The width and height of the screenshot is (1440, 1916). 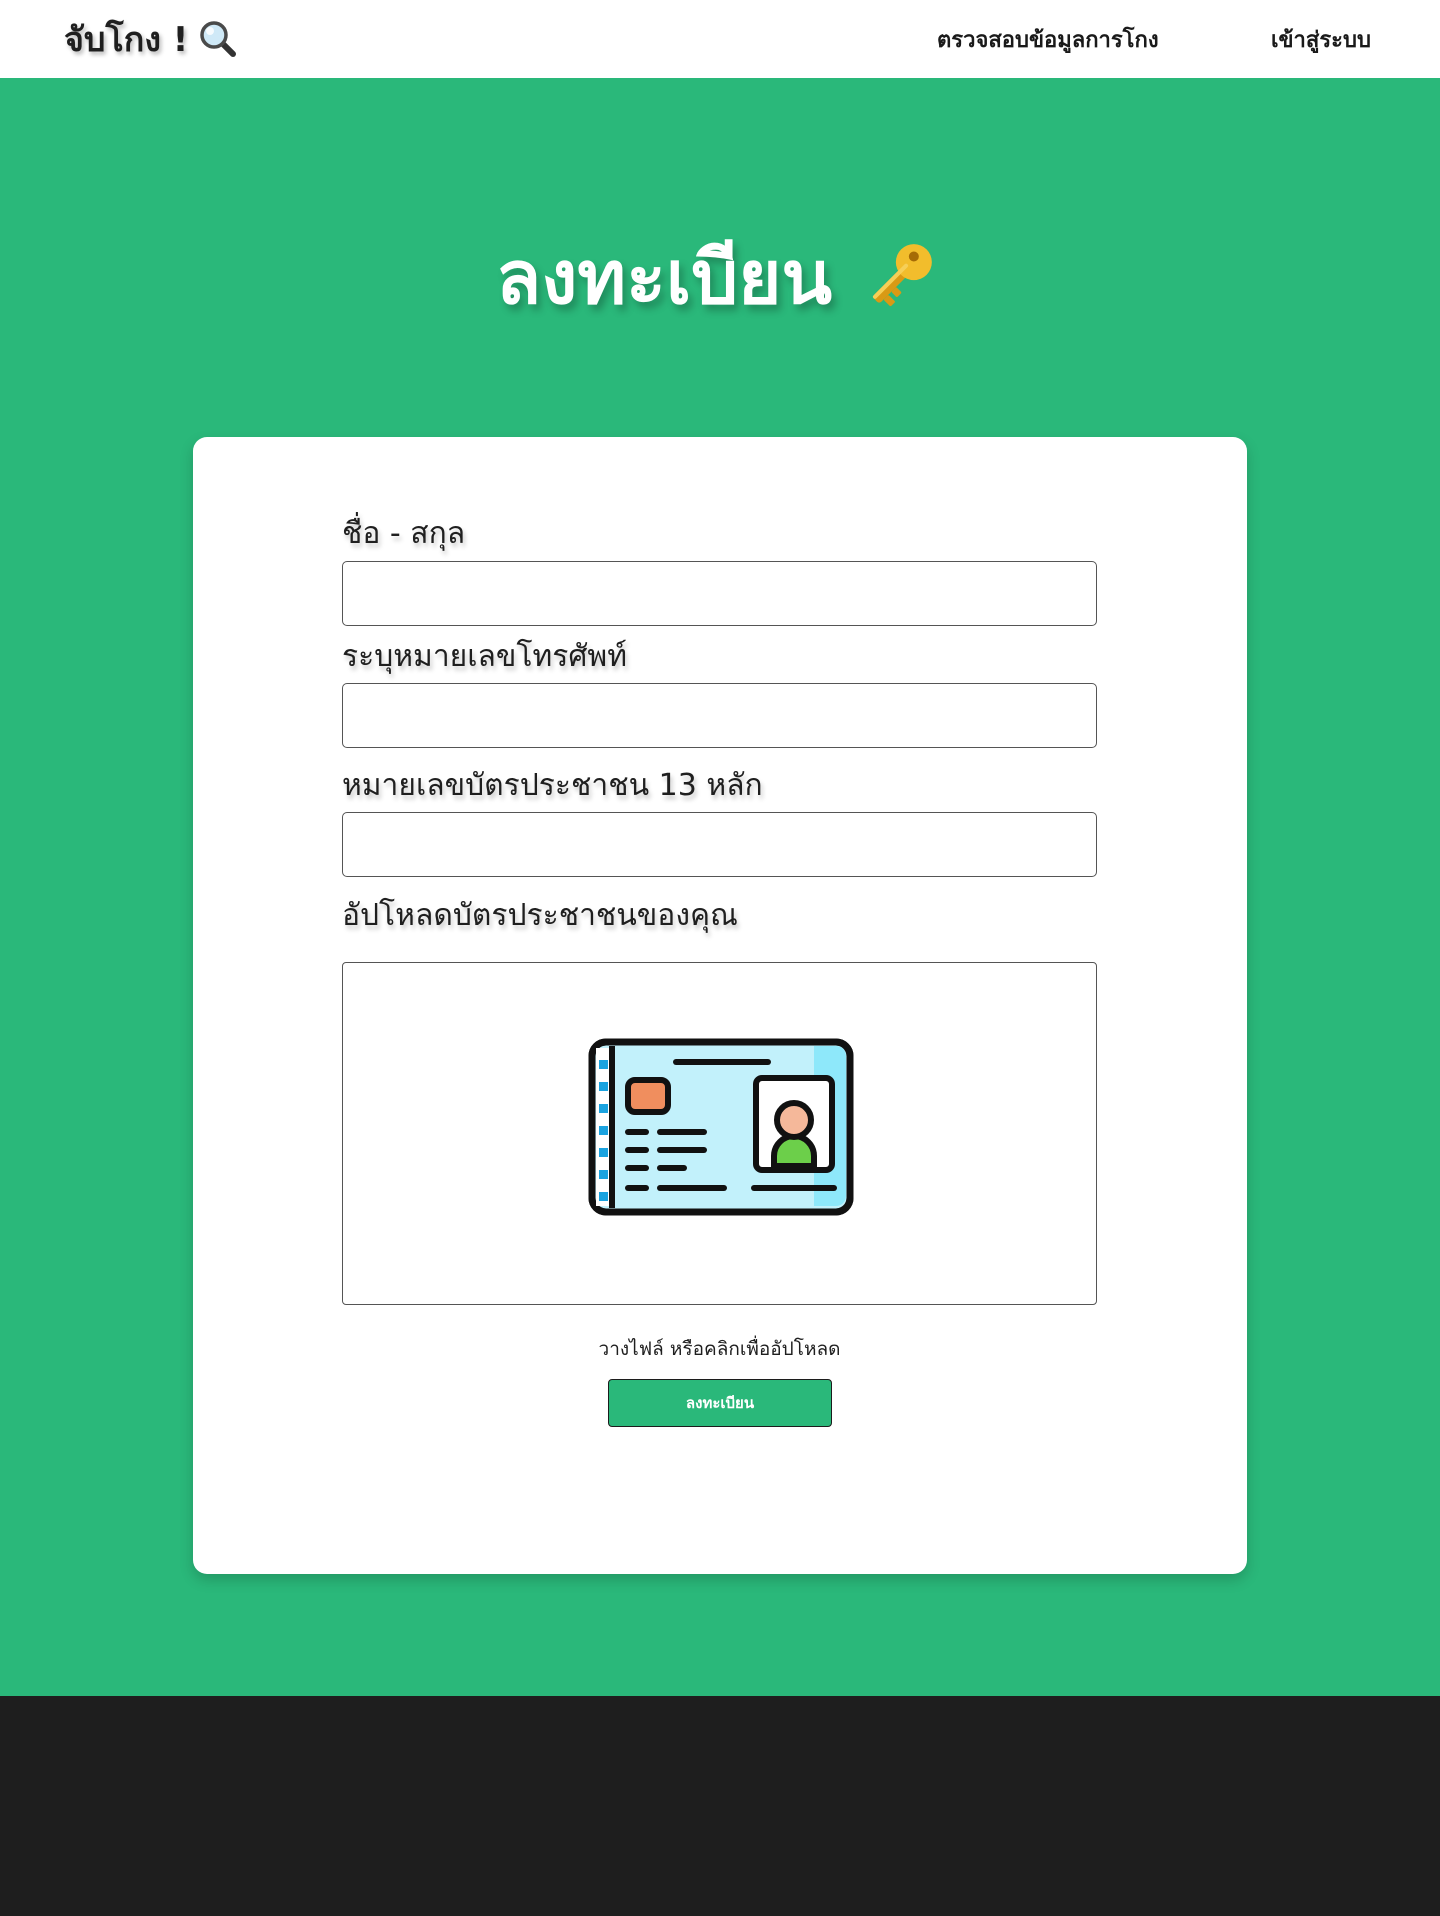 I want to click on key-icon, so click(x=899, y=277).